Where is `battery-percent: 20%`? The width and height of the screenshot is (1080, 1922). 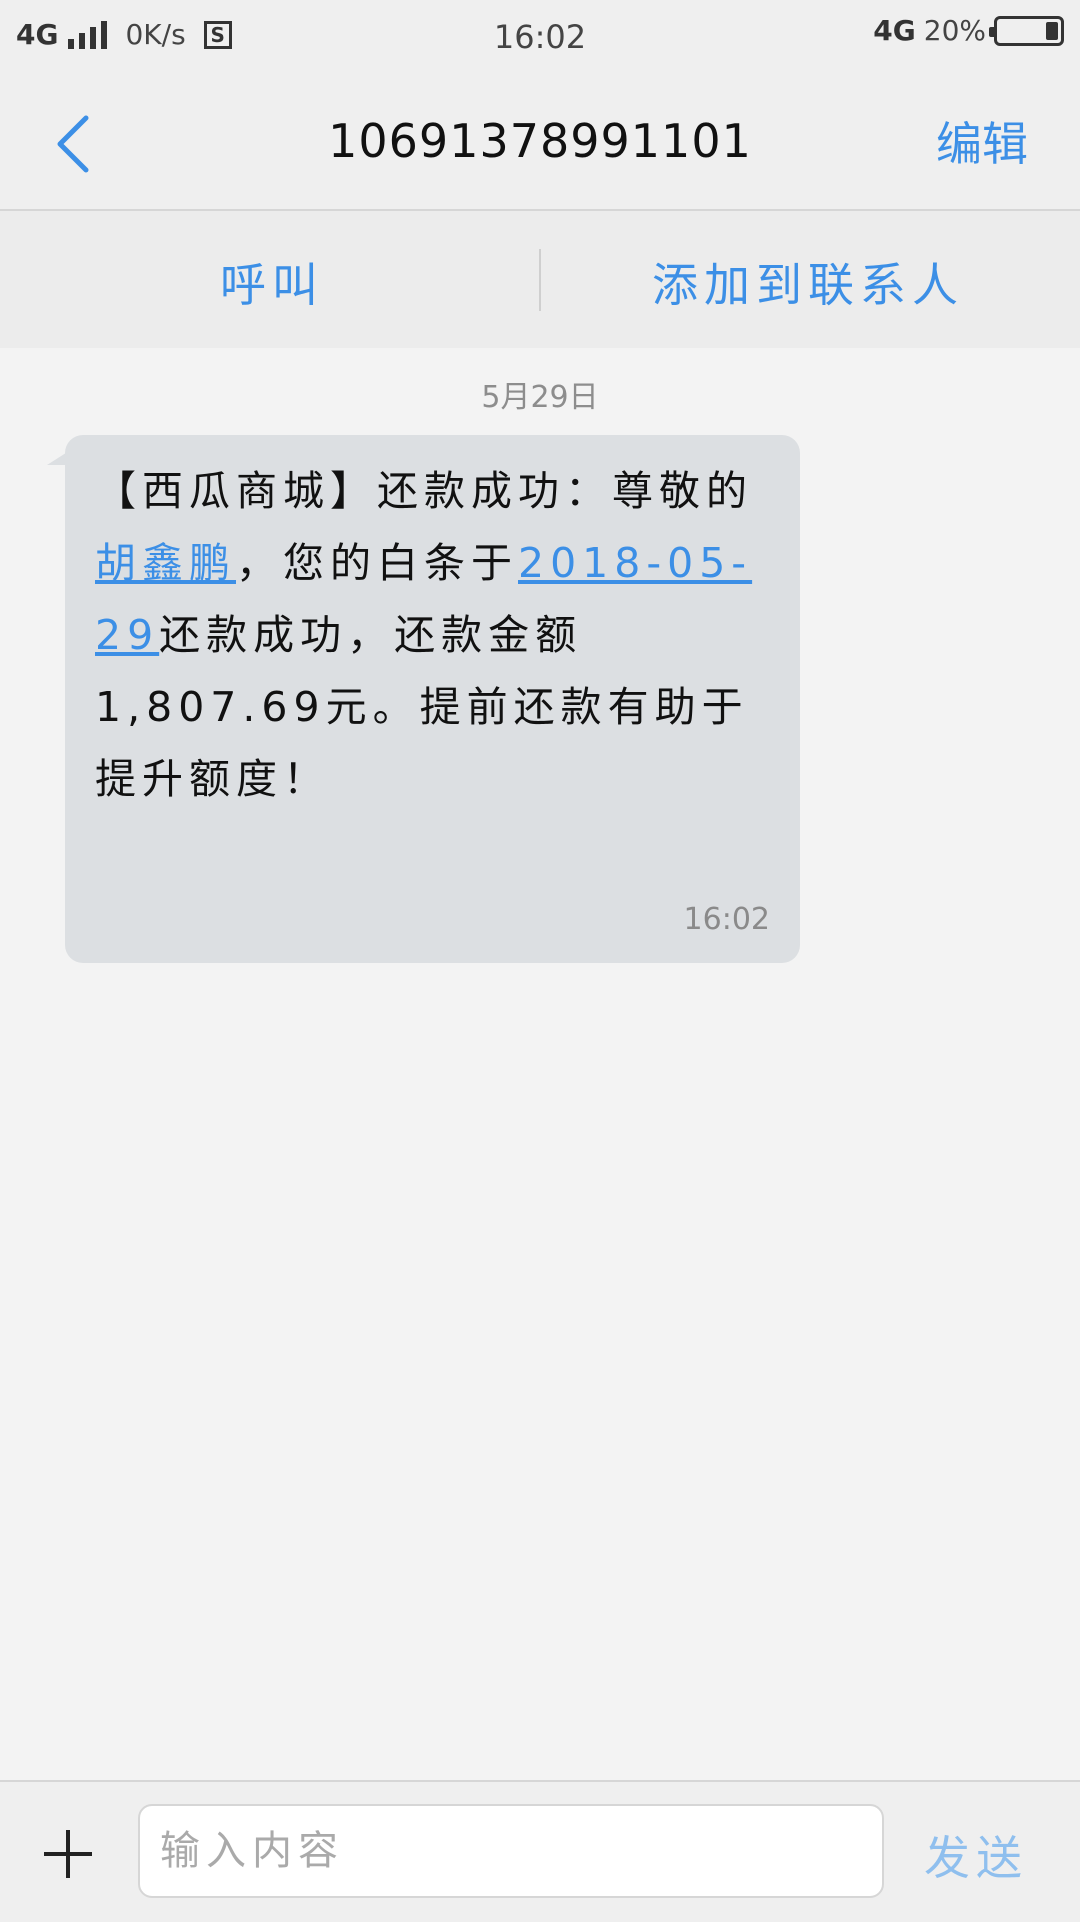
battery-percent: 20% is located at coordinates (954, 30).